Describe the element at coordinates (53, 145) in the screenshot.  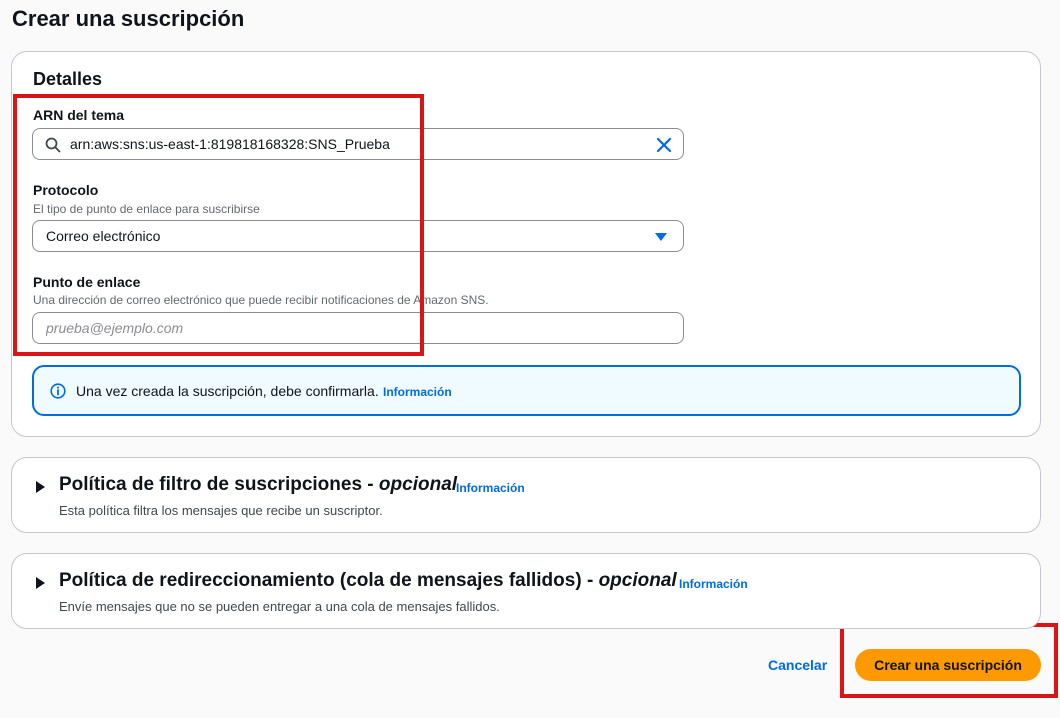
I see `search-icon` at that location.